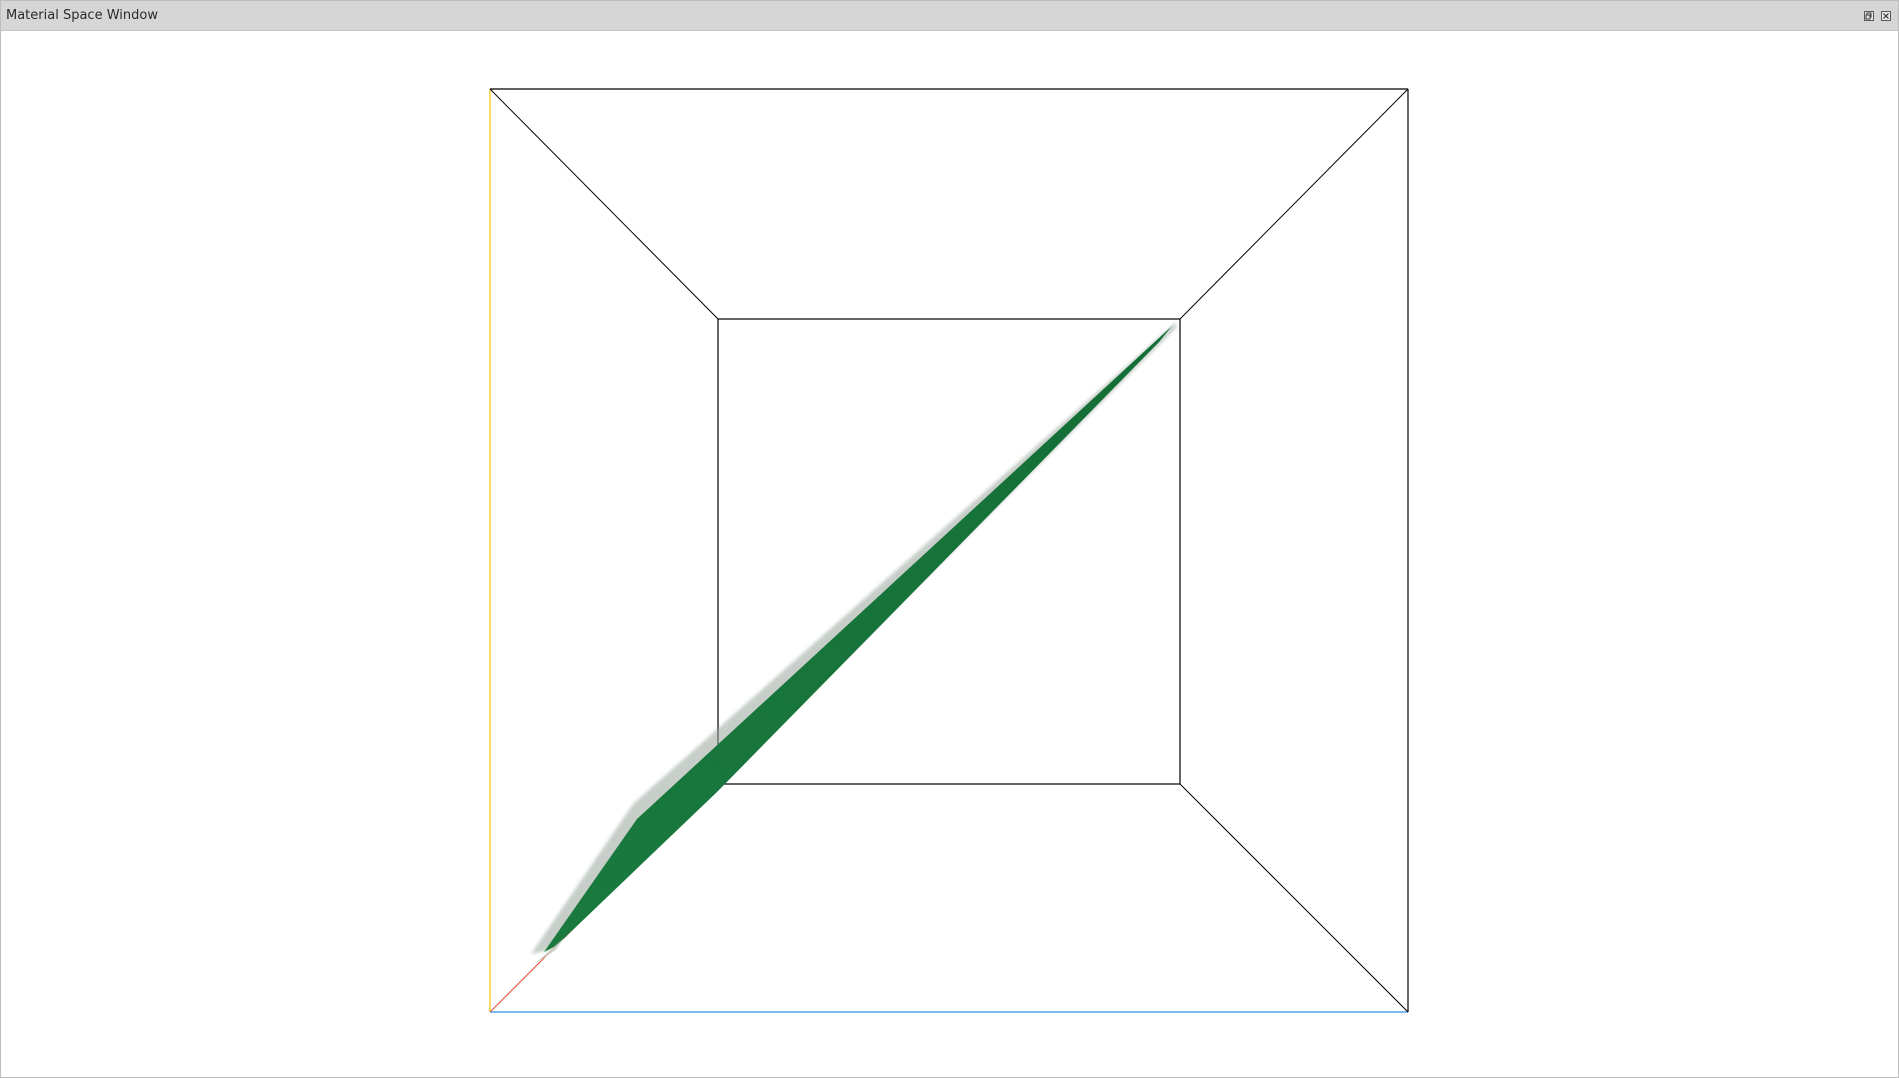 This screenshot has width=1899, height=1078. Describe the element at coordinates (949, 16) in the screenshot. I see `title-bar: Material Space Window` at that location.